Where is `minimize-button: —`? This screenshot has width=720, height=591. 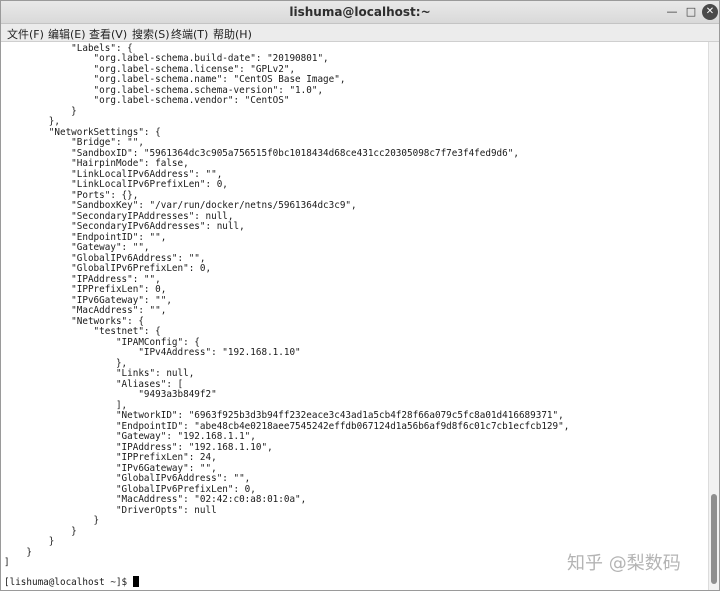
minimize-button: — is located at coordinates (672, 12).